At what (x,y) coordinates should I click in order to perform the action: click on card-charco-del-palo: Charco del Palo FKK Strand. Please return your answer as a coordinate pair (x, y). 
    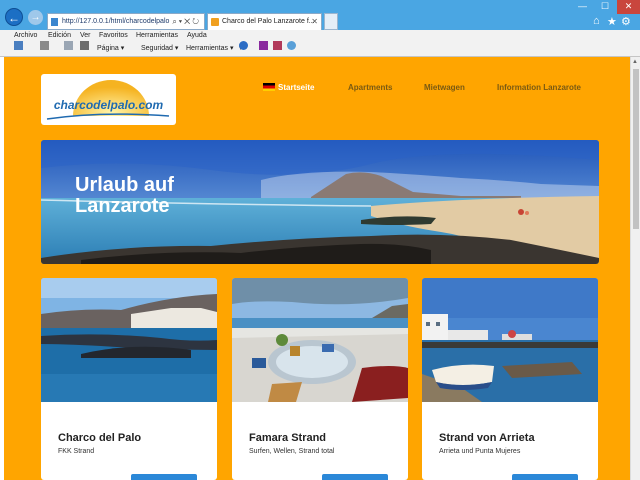
    Looking at the image, I should click on (129, 379).